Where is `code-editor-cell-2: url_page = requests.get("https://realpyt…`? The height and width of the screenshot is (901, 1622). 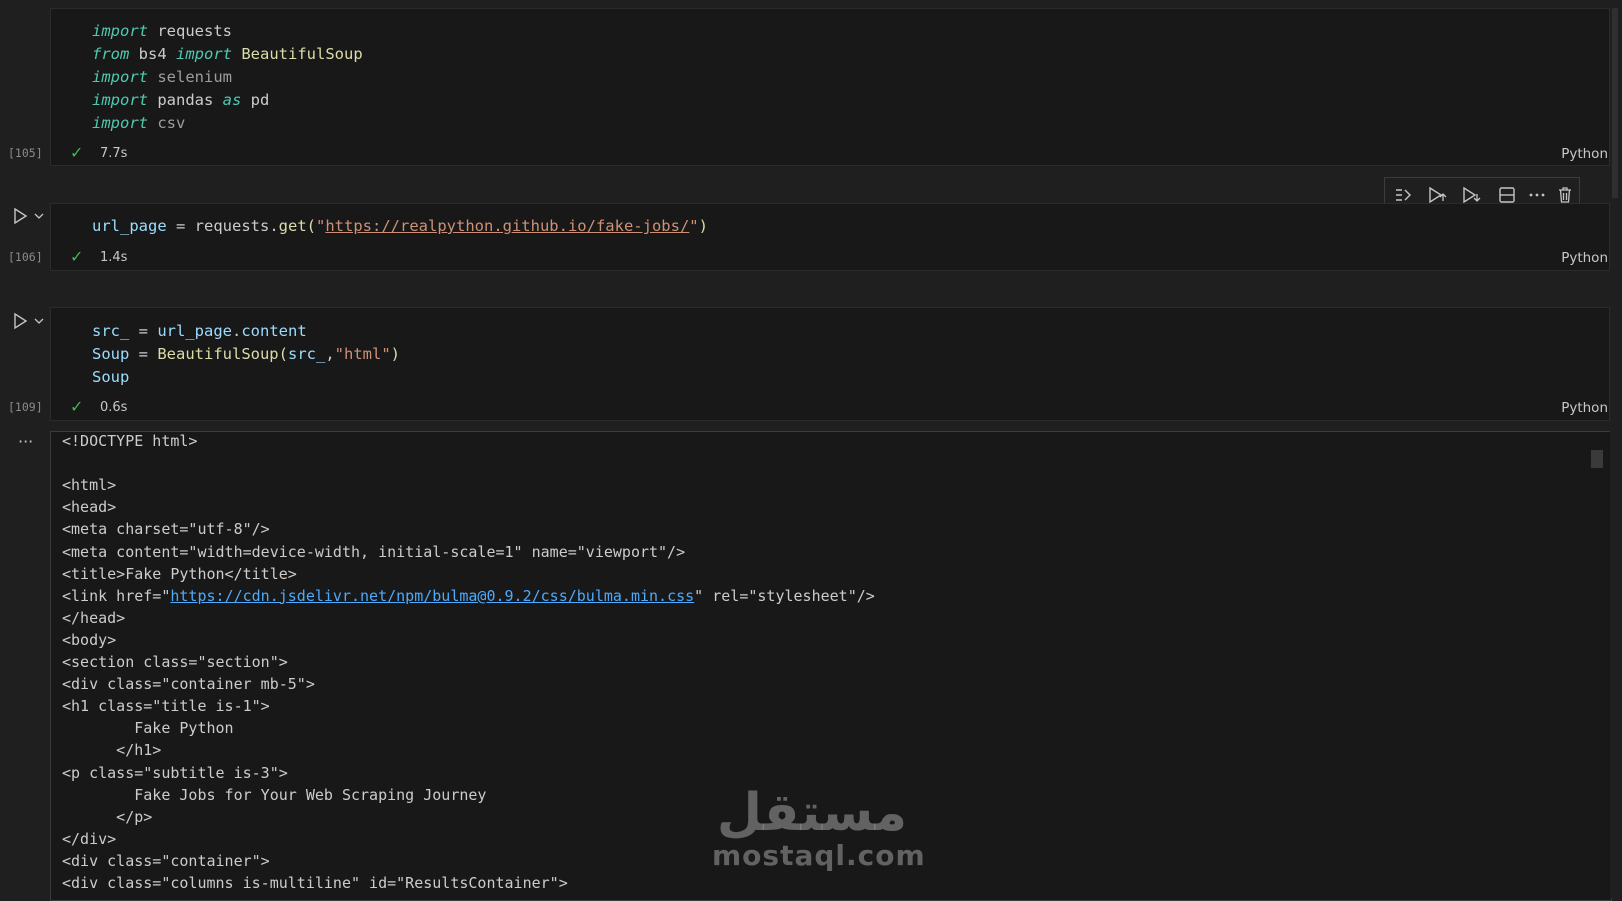
code-editor-cell-2: url_page = requests.get("https://realpyt… is located at coordinates (400, 226).